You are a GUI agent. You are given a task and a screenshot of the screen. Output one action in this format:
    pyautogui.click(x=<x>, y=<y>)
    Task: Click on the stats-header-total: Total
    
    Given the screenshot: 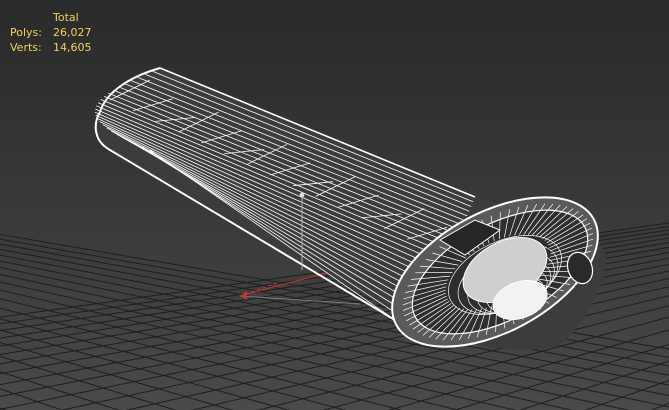 What is the action you would take?
    pyautogui.click(x=66, y=17)
    